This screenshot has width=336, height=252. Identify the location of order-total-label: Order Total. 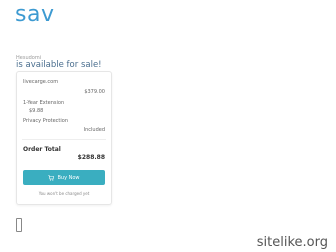
(42, 149).